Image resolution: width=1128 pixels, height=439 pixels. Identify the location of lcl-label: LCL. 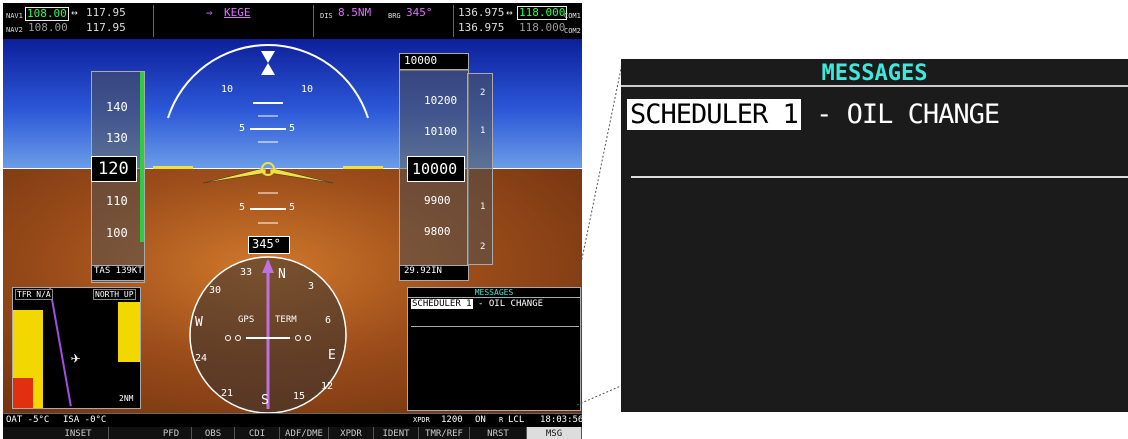
(516, 420).